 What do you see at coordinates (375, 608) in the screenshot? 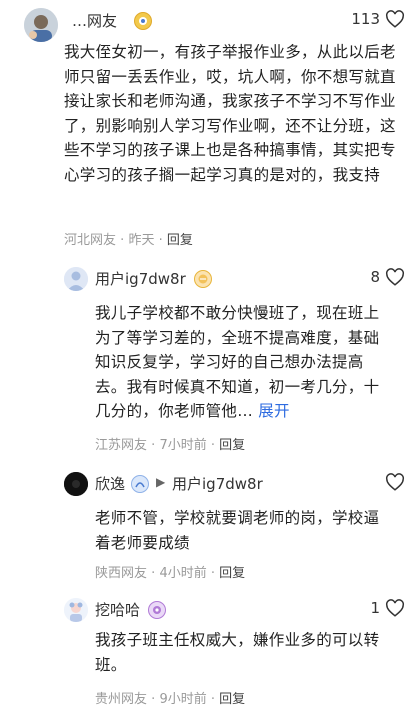
I see `like-count: 1` at bounding box center [375, 608].